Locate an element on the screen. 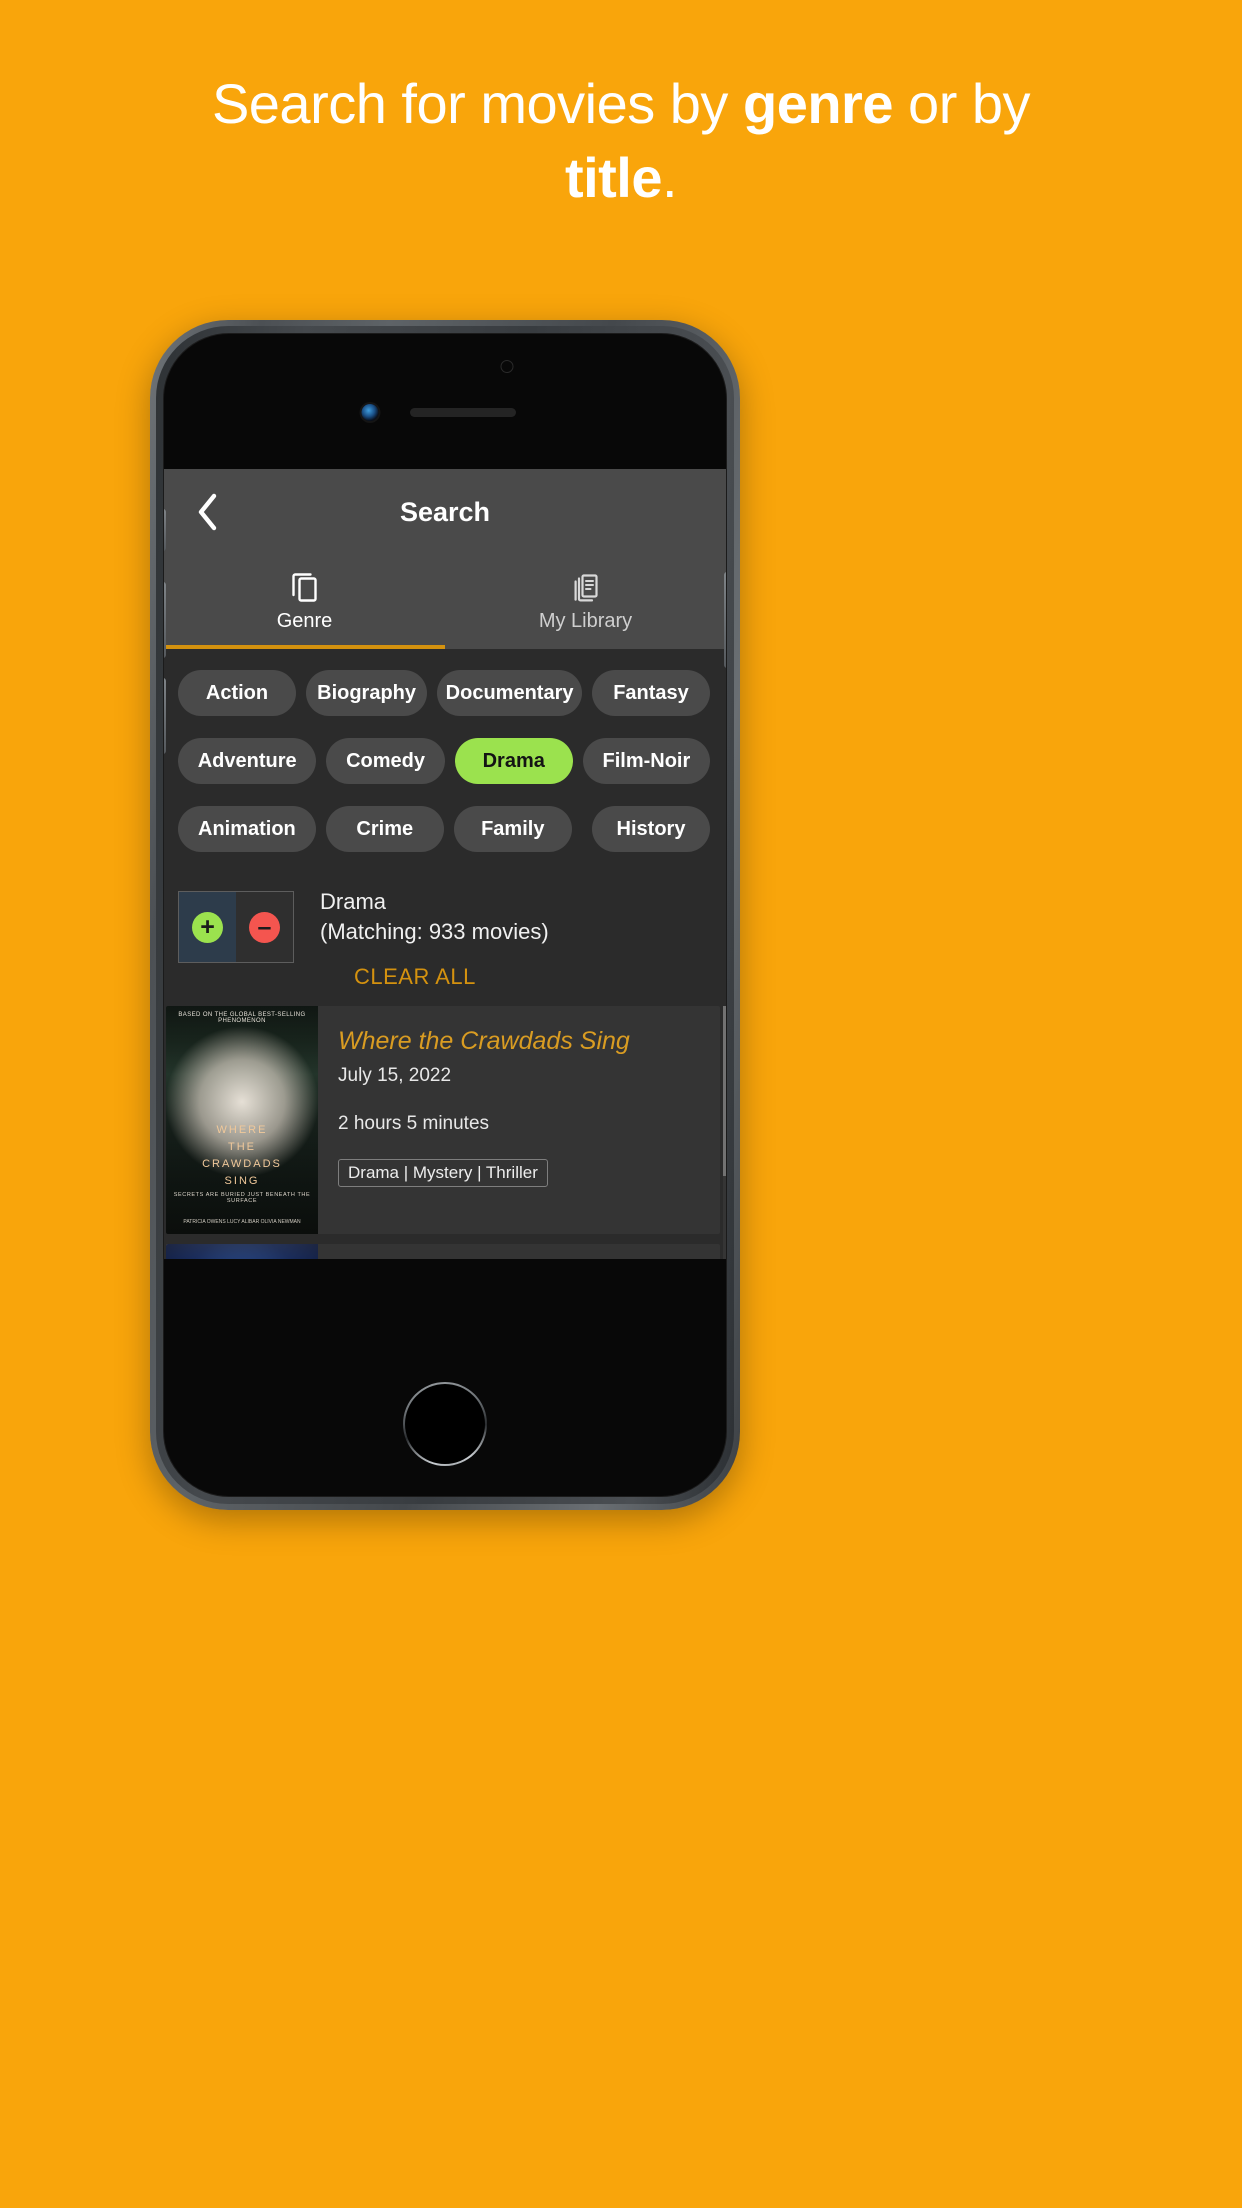 The image size is (1242, 2208). movie-genres-badge: Drama | Mystery | Thriller is located at coordinates (443, 1172).